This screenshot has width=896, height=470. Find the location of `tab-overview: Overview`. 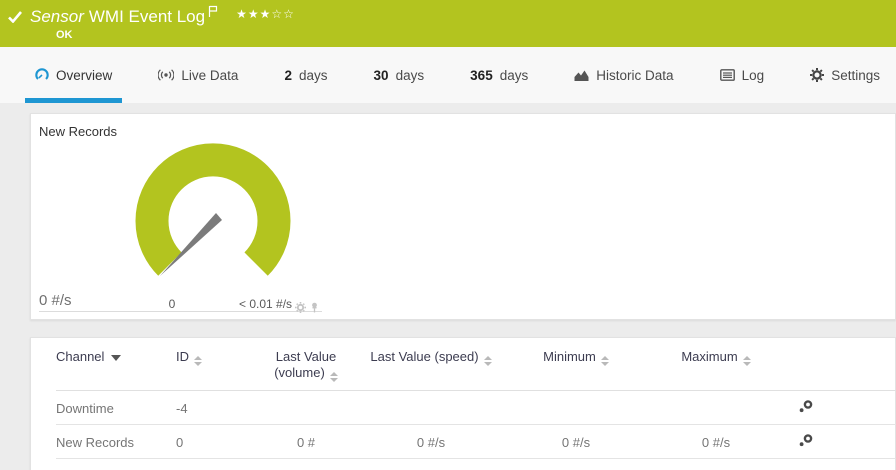

tab-overview: Overview is located at coordinates (74, 75).